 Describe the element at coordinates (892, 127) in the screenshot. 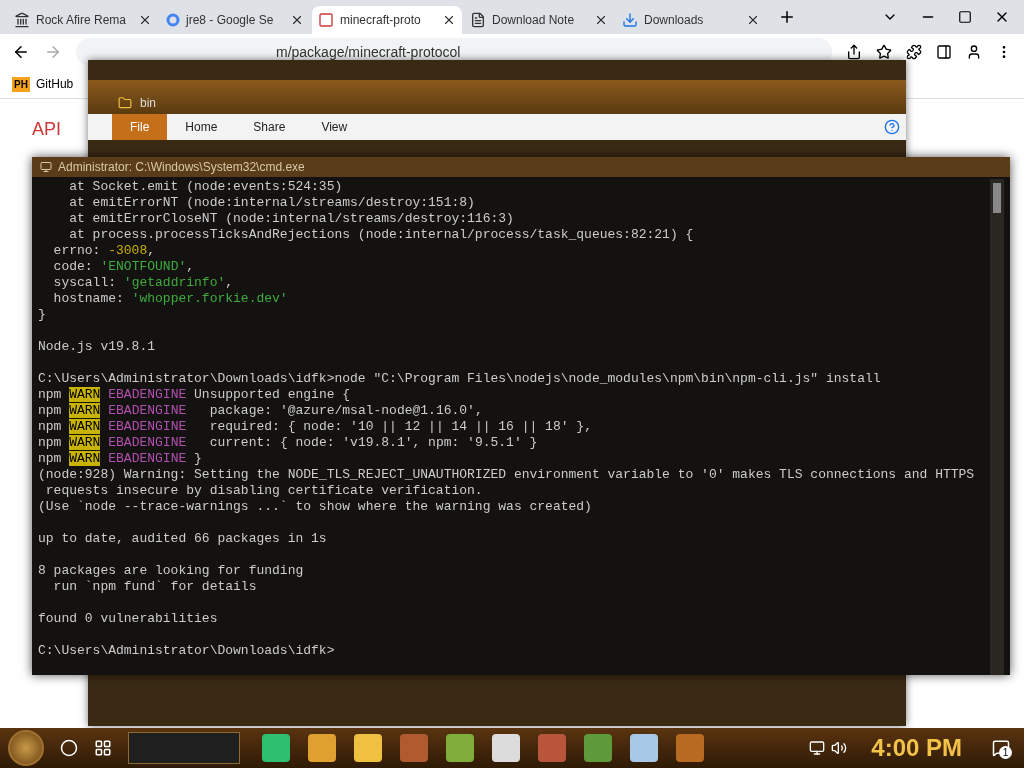

I see `help-icon` at that location.